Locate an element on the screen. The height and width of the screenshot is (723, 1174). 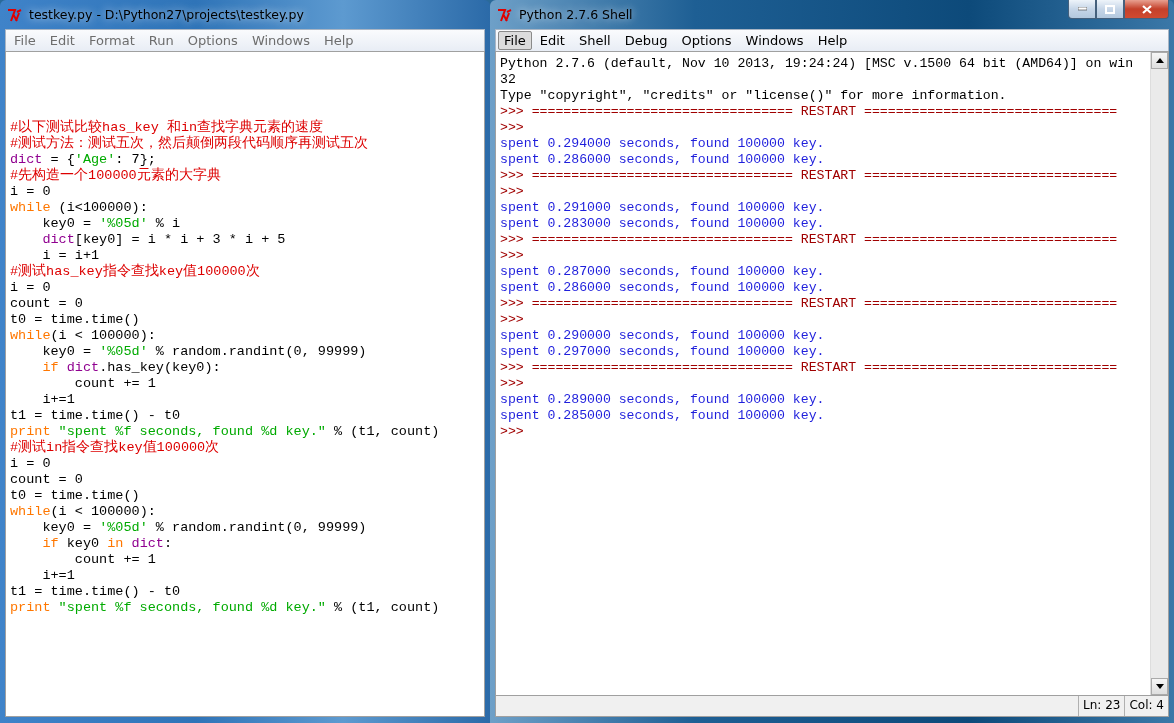
shell-line: 32 is located at coordinates (508, 80).